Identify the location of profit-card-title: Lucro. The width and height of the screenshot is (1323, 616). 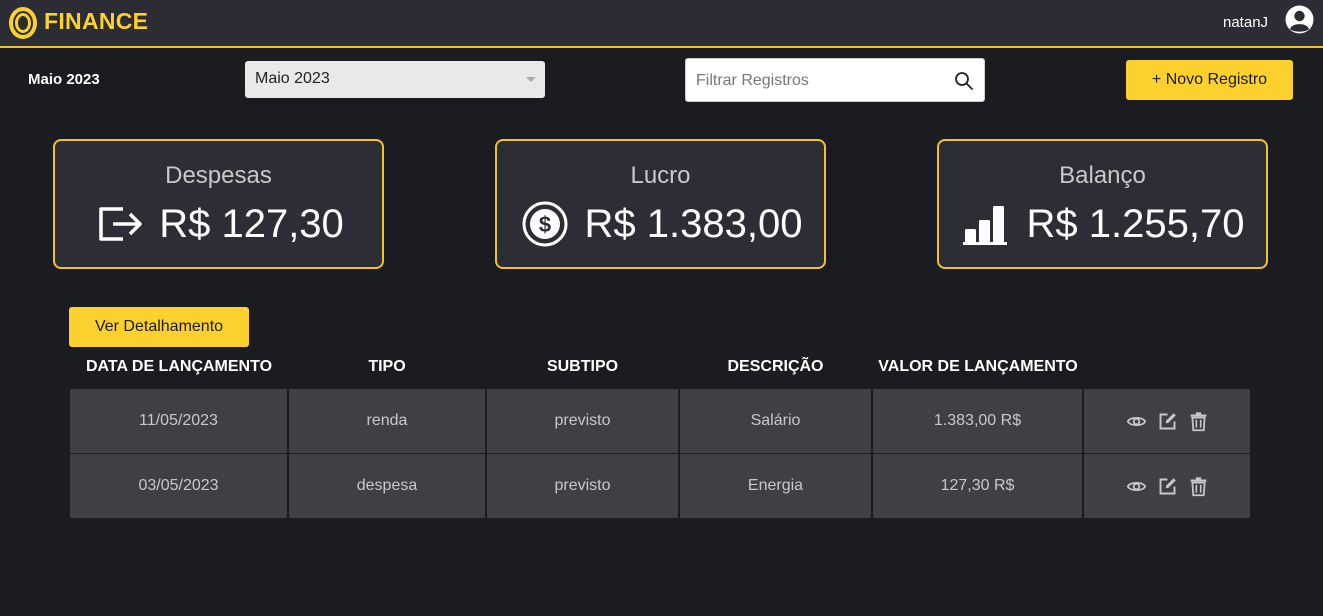
(660, 175).